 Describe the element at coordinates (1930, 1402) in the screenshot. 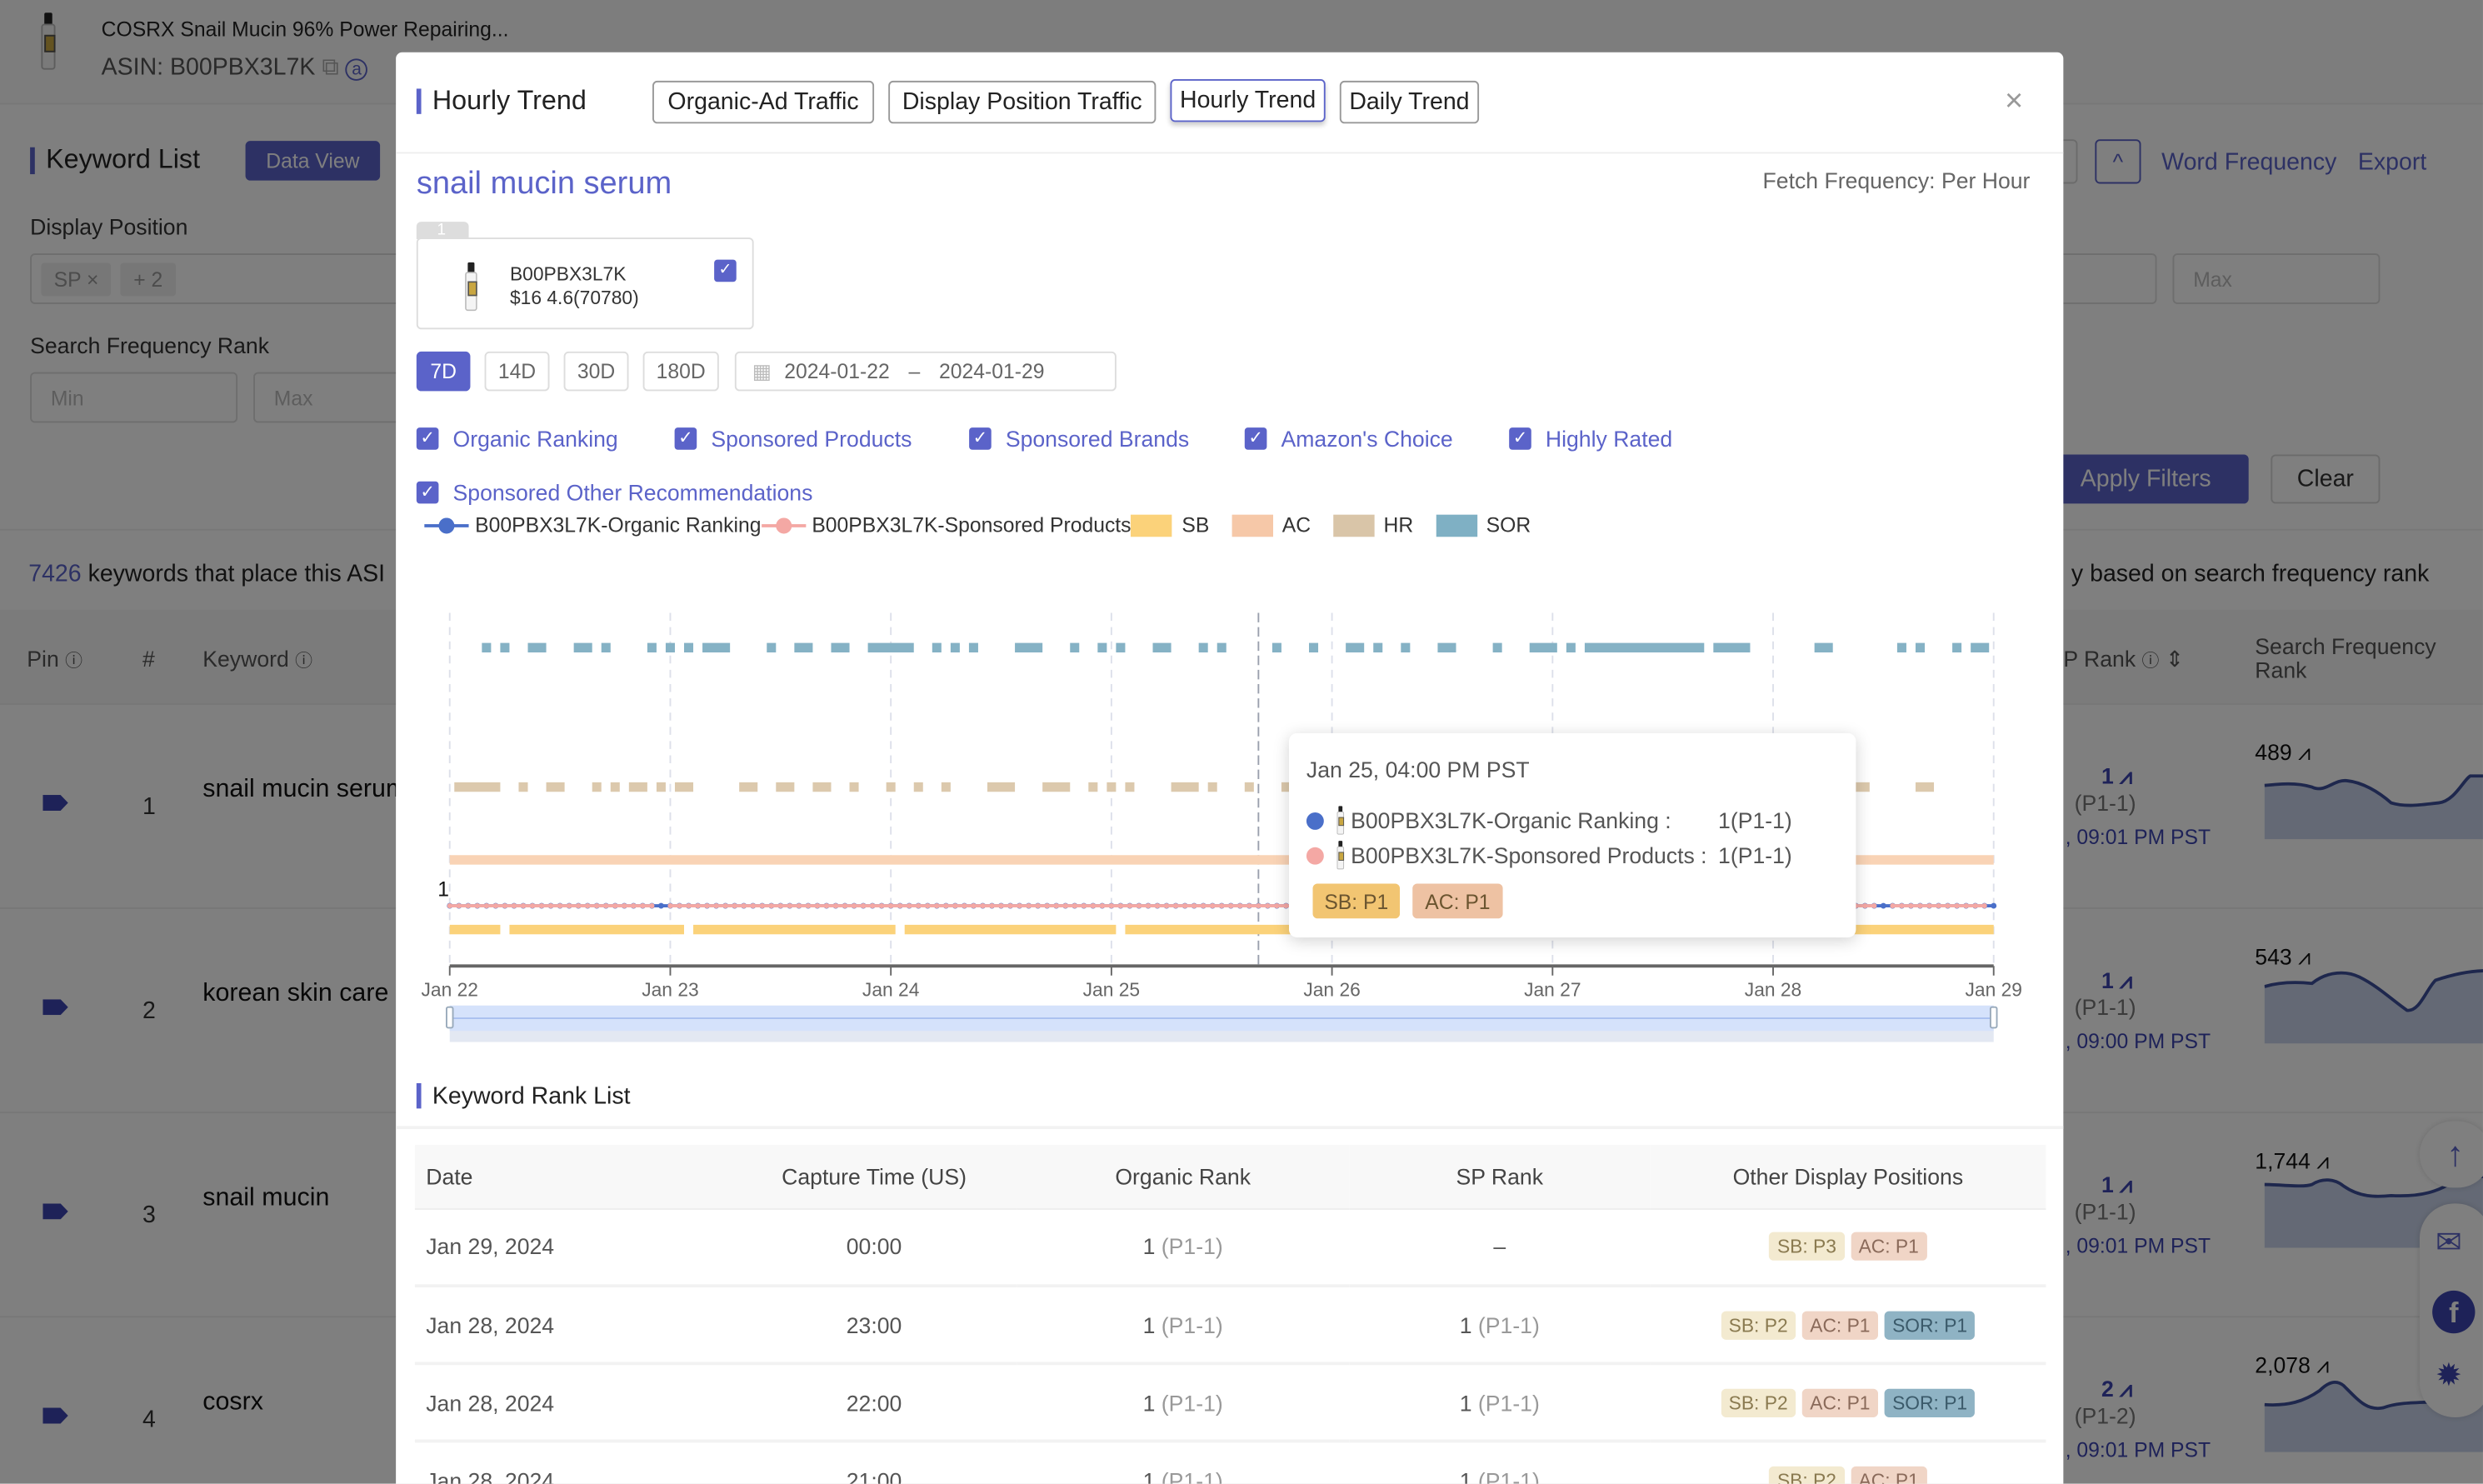

I see `position-tag: SOR: P1` at that location.